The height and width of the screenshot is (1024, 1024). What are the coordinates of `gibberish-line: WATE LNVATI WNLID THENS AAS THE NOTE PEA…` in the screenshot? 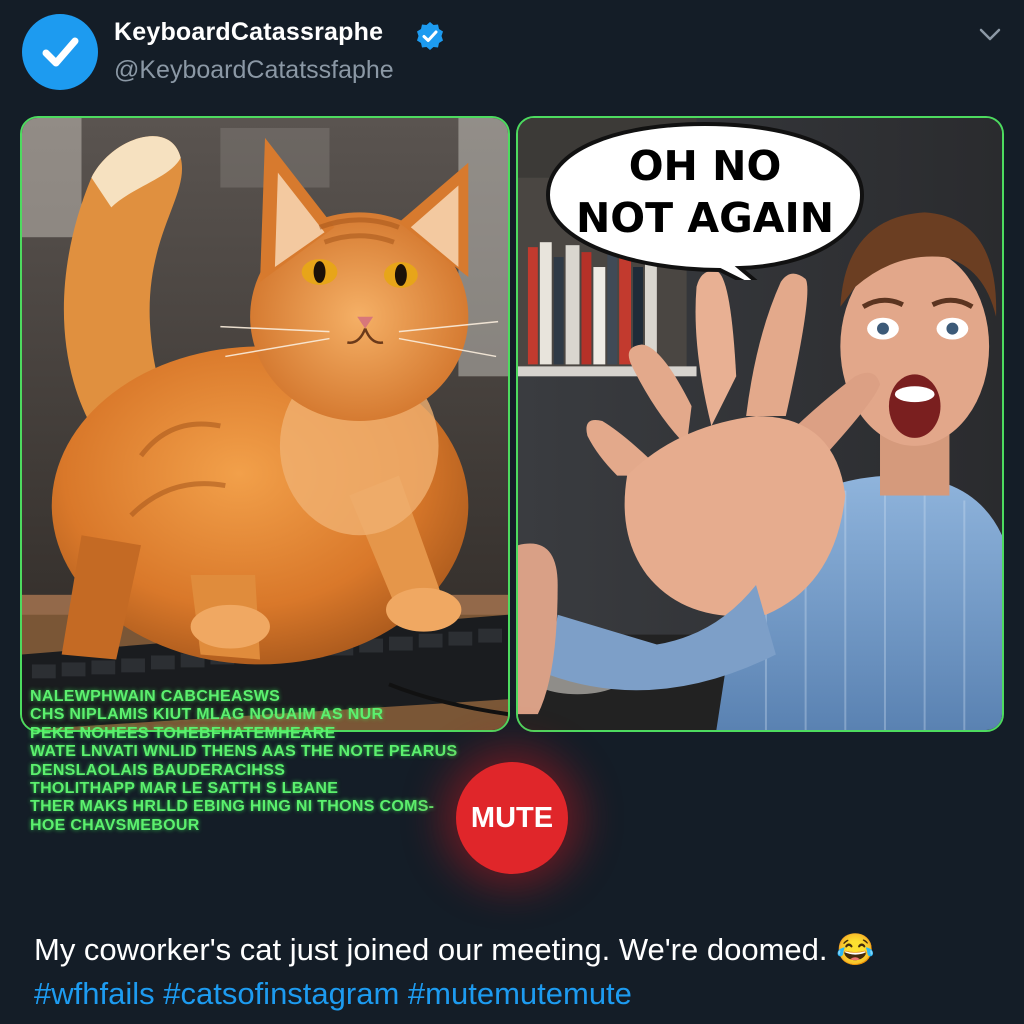 It's located at (244, 752).